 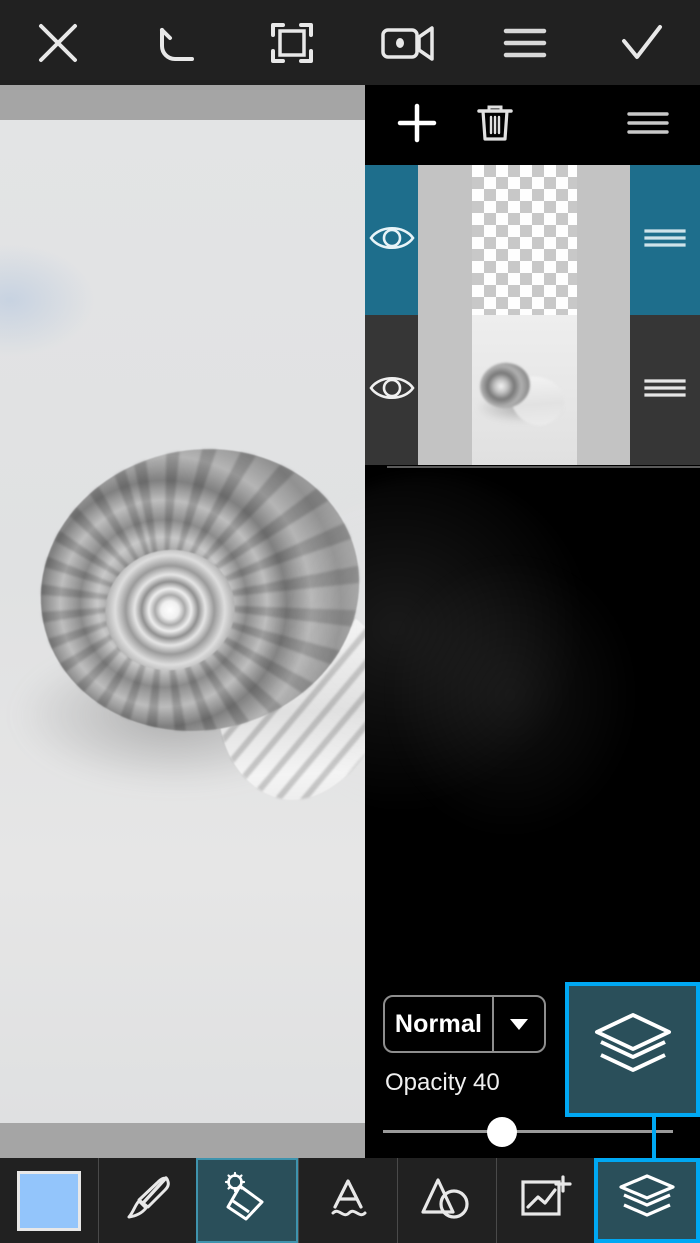 What do you see at coordinates (442, 1082) in the screenshot?
I see `opacity-label: Opacity 40` at bounding box center [442, 1082].